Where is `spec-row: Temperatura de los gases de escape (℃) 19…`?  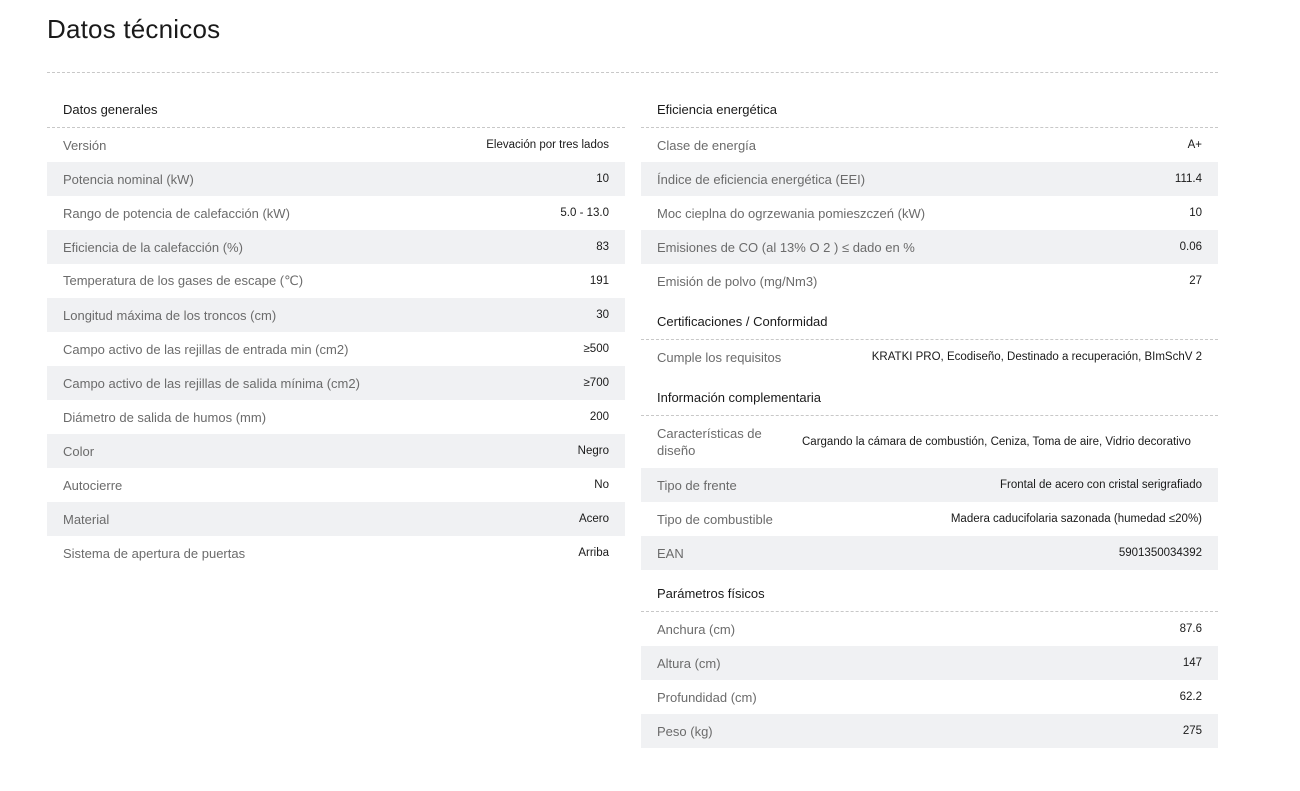 spec-row: Temperatura de los gases de escape (℃) 19… is located at coordinates (336, 281).